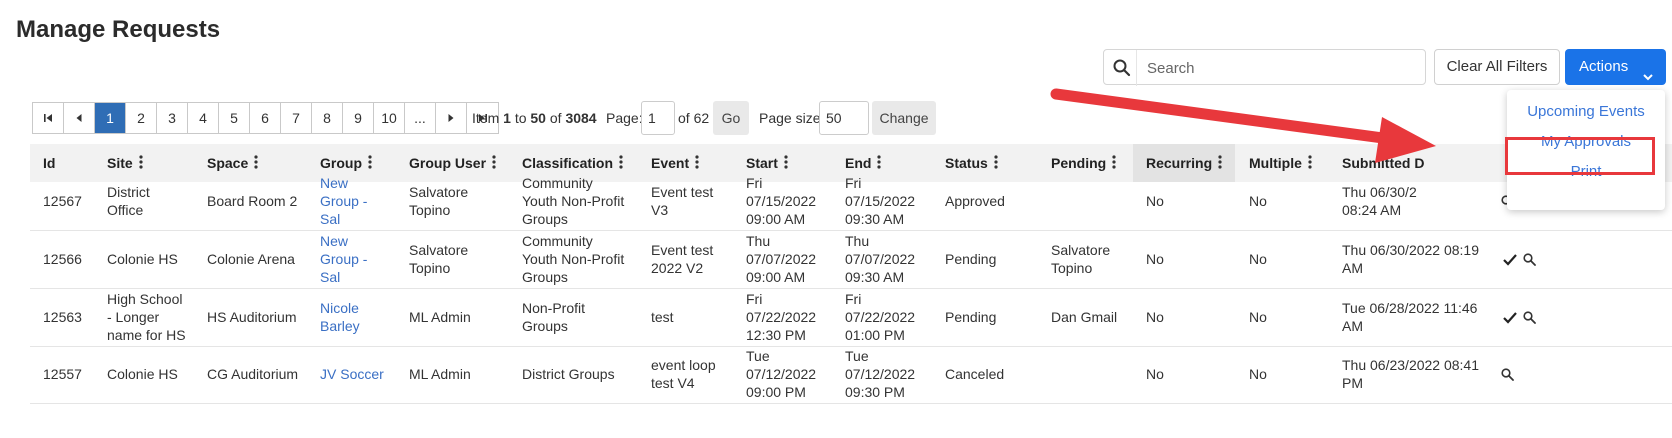 The height and width of the screenshot is (438, 1672). I want to click on page-link: 7, so click(296, 118).